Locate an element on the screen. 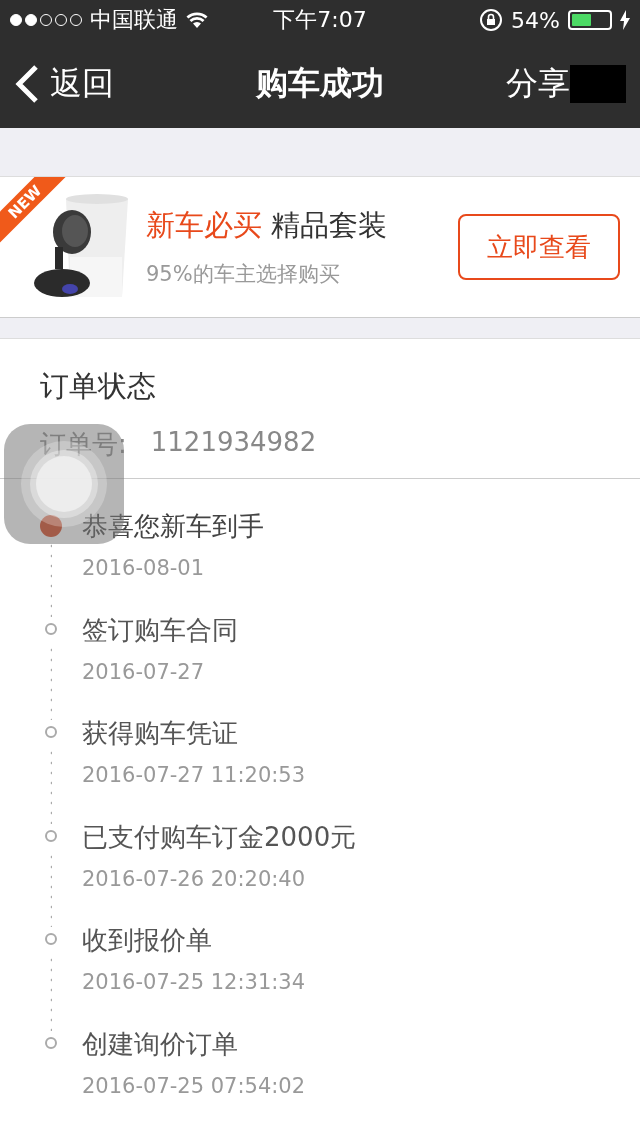 The image size is (640, 1136). order-number: 1121934982 is located at coordinates (233, 443).